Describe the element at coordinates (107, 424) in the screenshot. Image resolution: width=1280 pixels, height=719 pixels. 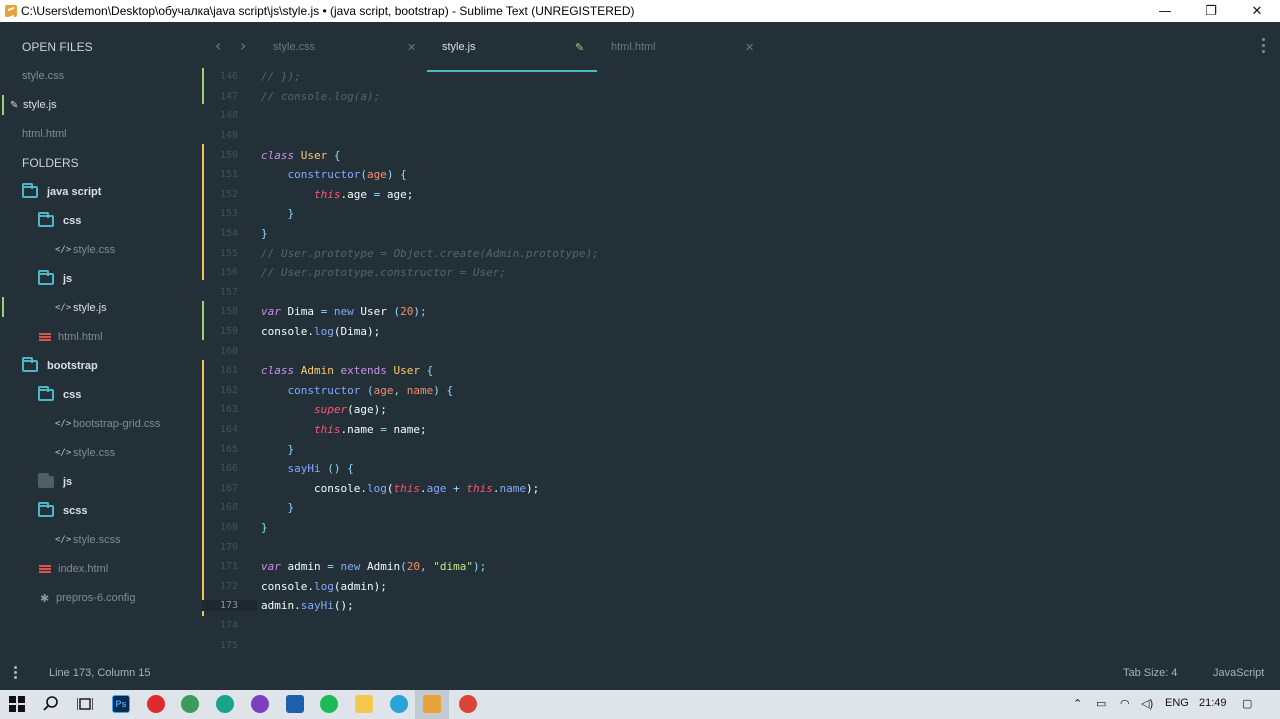
I see `file-bootstrap-grid-css: </> bootstrap-grid.css` at that location.